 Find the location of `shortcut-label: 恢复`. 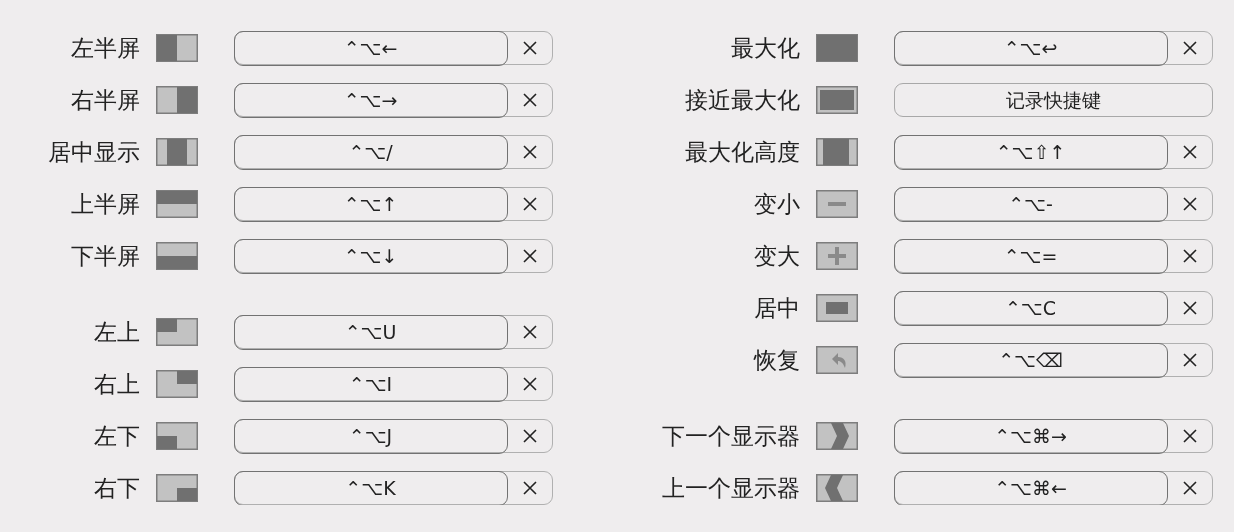

shortcut-label: 恢复 is located at coordinates (776, 360).